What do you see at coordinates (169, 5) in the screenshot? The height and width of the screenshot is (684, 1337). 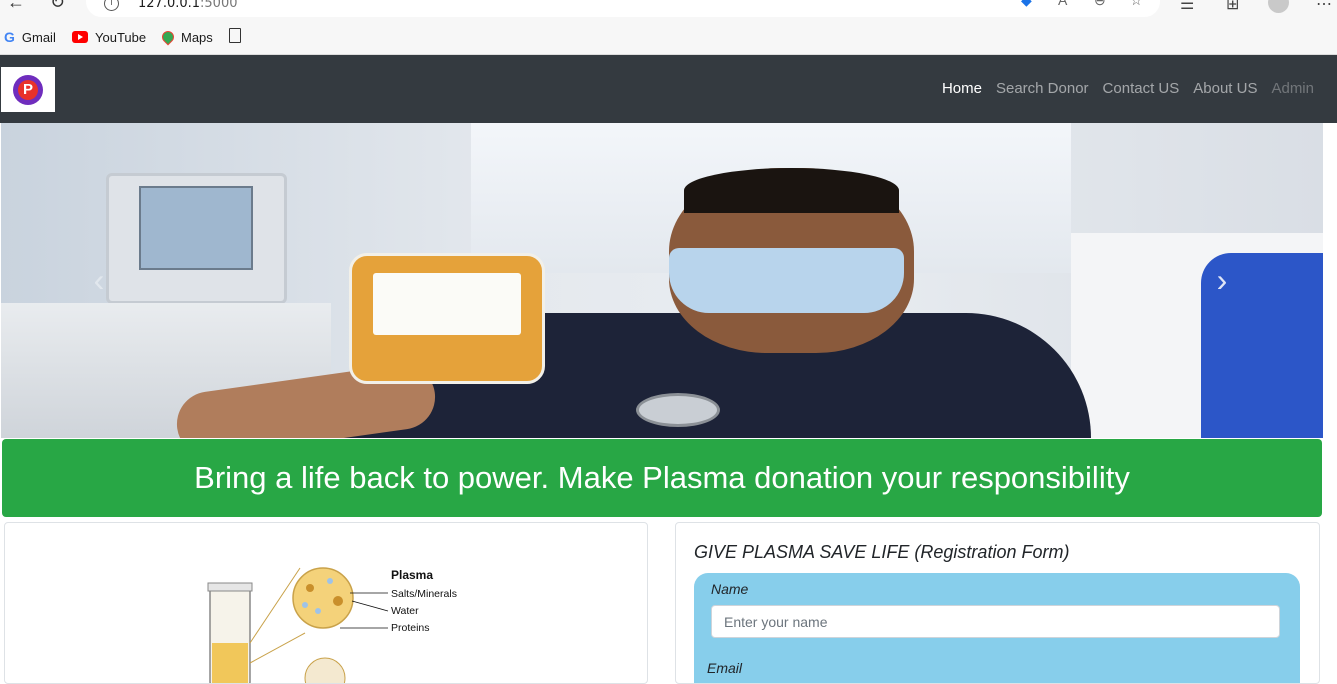 I see `url-host: 127.0.0.1` at bounding box center [169, 5].